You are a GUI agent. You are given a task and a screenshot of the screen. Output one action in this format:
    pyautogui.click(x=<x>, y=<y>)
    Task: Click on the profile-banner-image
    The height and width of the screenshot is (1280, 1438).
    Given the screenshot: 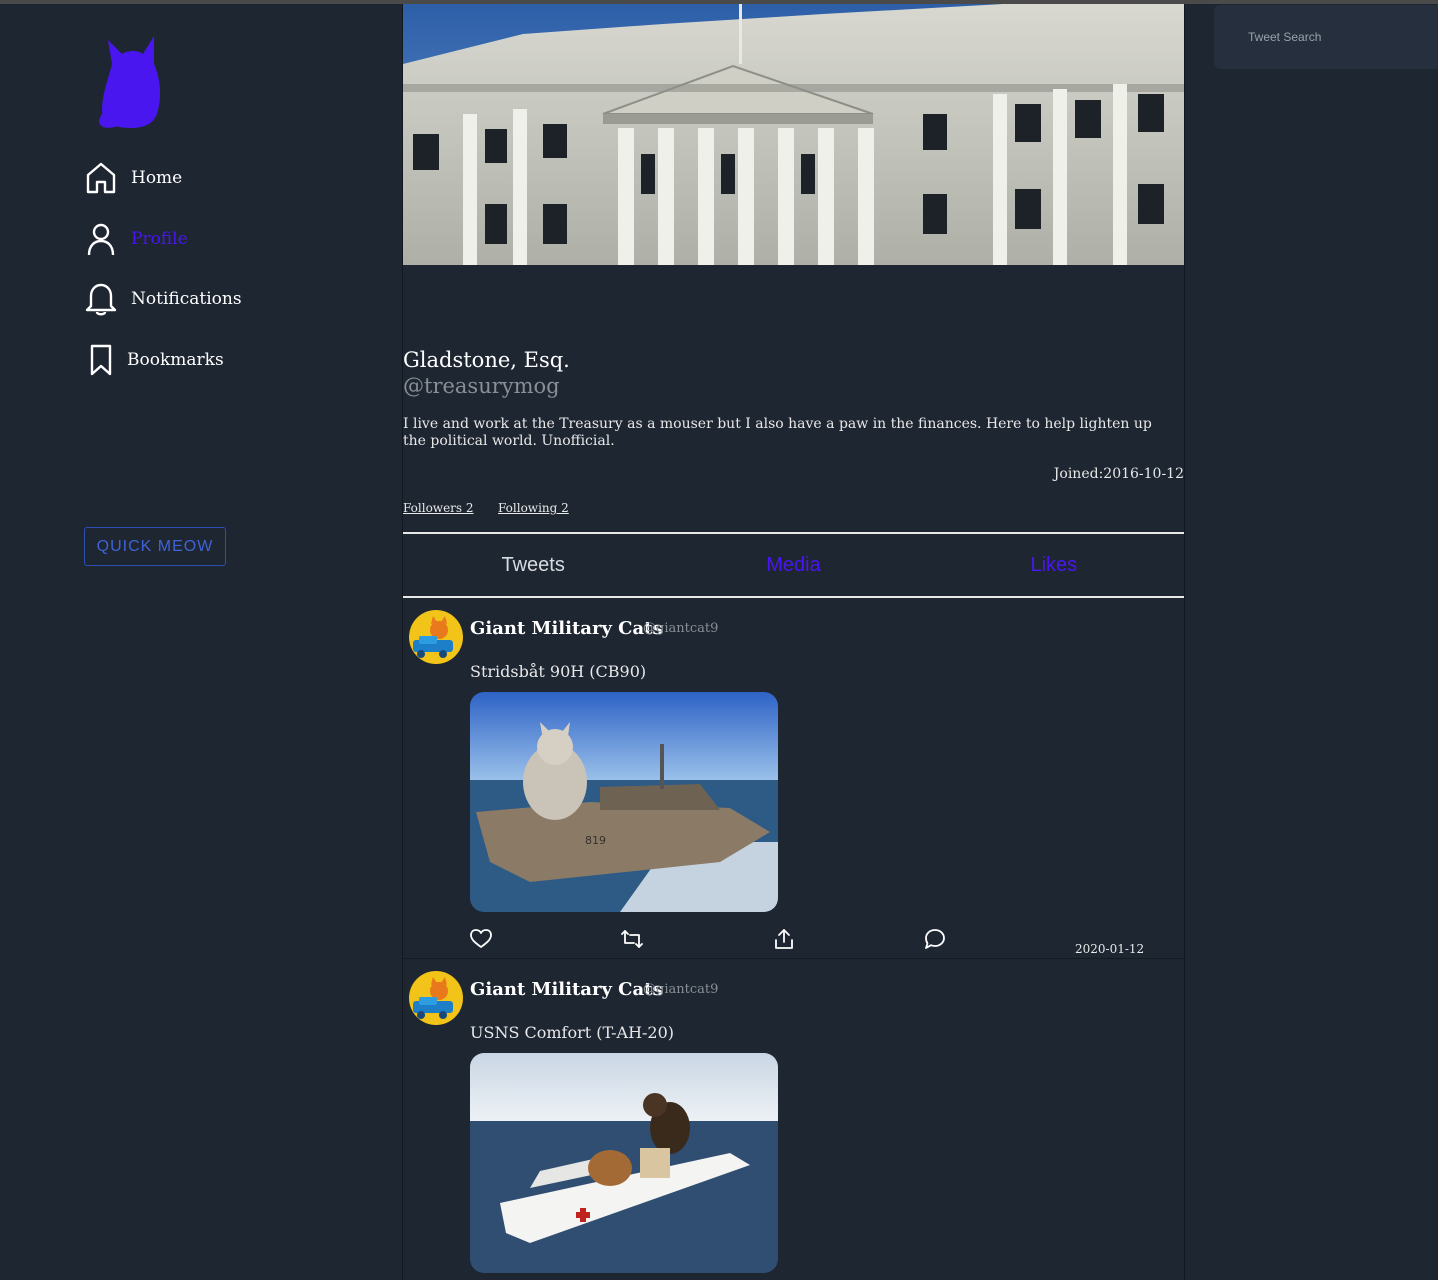 What is the action you would take?
    pyautogui.click(x=793, y=134)
    